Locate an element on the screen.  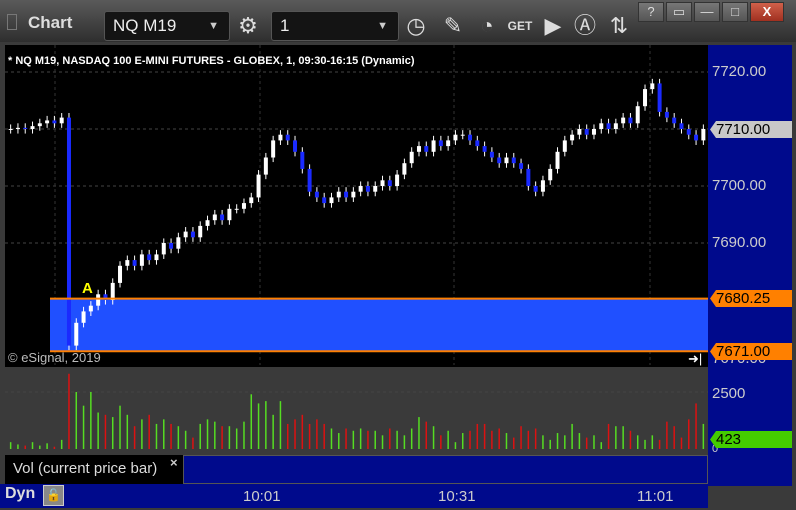
price-zone is located at coordinates (379, 325).